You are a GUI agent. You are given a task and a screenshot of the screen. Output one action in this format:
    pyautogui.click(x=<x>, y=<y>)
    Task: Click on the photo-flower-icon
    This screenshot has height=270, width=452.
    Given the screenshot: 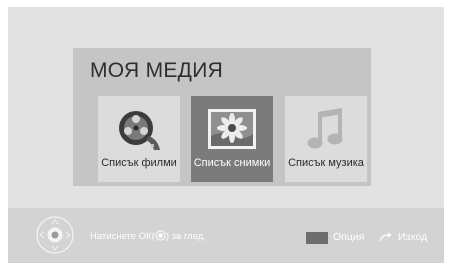 What is the action you would take?
    pyautogui.click(x=232, y=129)
    